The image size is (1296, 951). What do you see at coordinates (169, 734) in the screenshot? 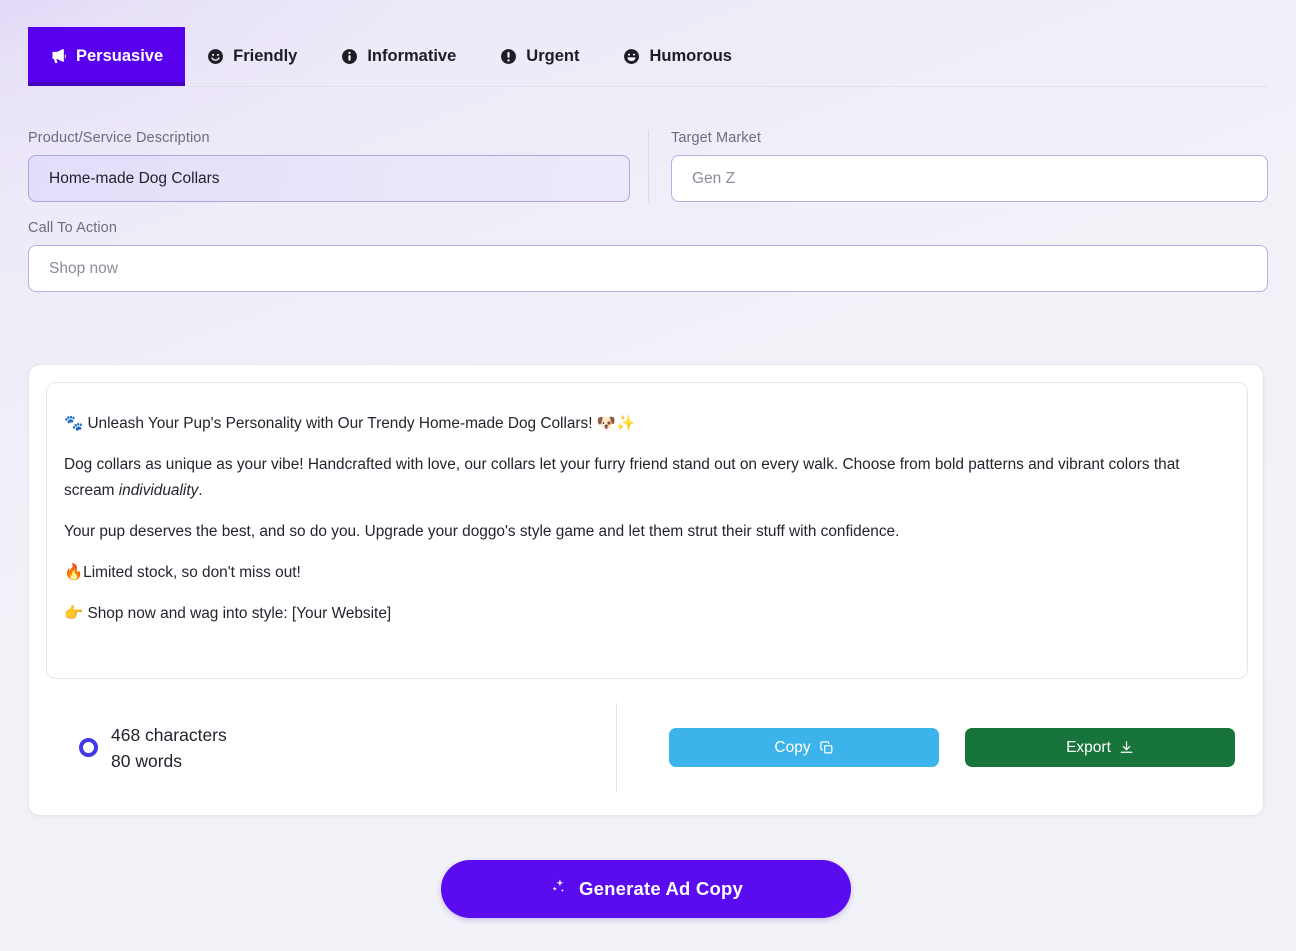
I see `character-count: 468 characters` at bounding box center [169, 734].